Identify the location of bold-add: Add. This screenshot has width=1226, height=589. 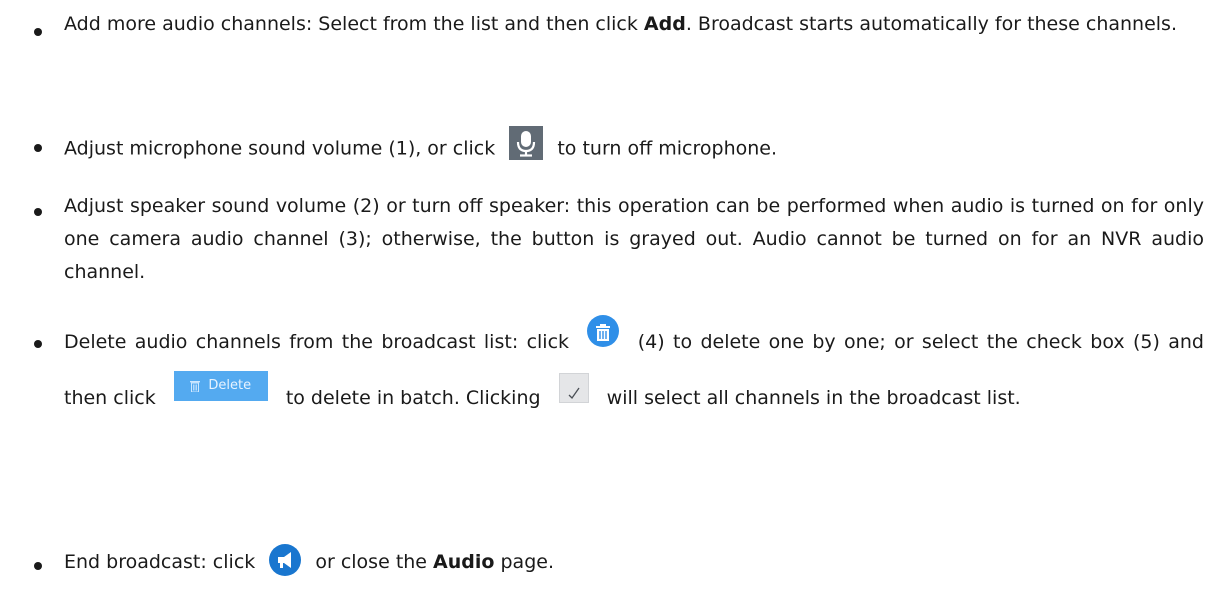
(664, 24).